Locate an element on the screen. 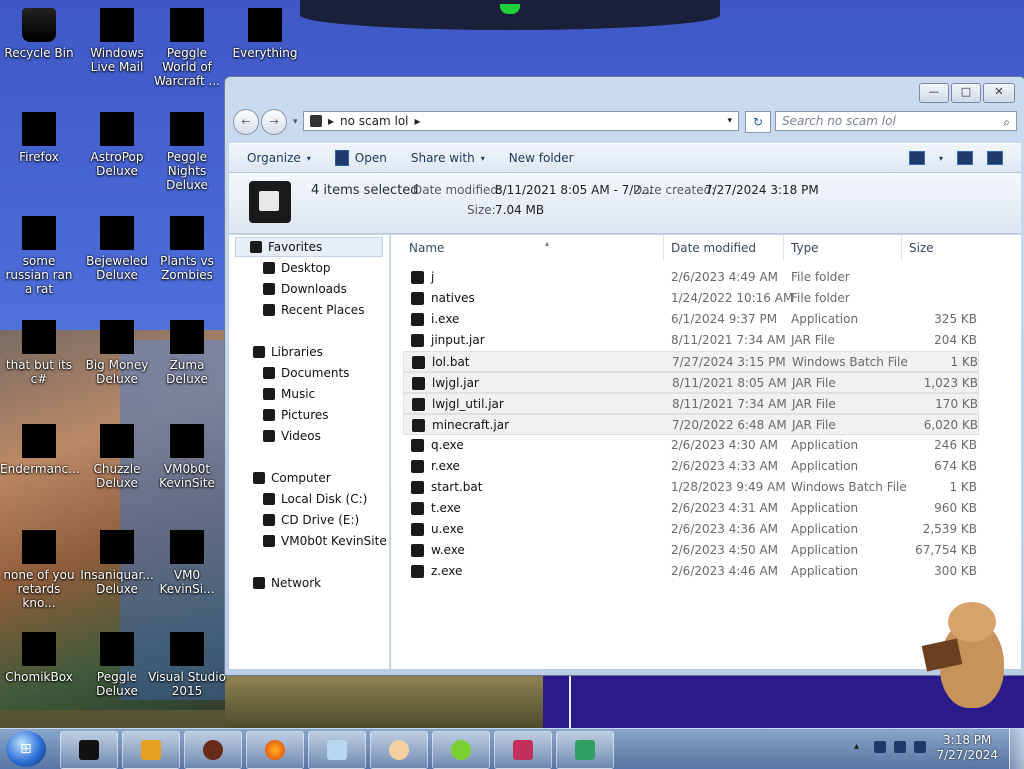 This screenshot has height=769, width=1024. desktop-icon: VM0b0t KevinSite is located at coordinates (187, 457).